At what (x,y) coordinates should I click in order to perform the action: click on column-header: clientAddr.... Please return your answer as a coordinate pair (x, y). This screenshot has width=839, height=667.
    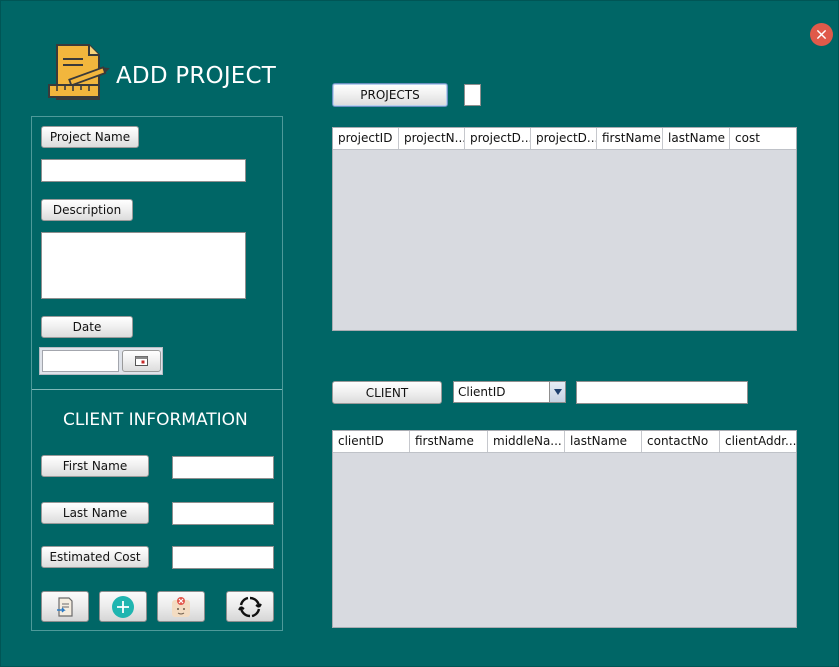
    Looking at the image, I should click on (758, 441).